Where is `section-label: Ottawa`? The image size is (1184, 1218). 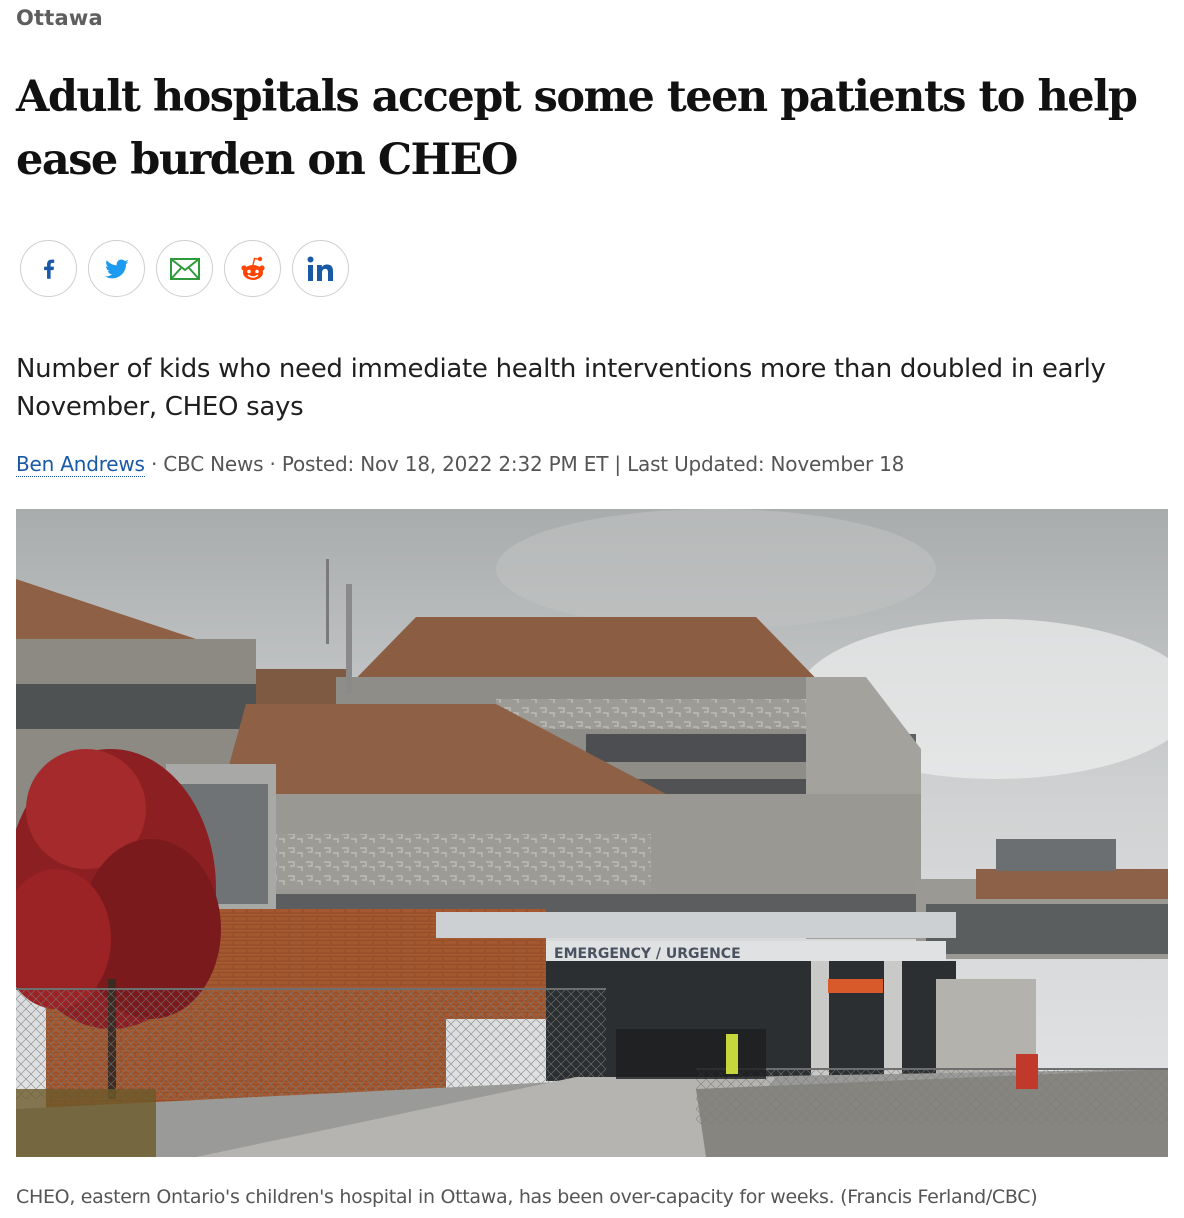
section-label: Ottawa is located at coordinates (59, 18).